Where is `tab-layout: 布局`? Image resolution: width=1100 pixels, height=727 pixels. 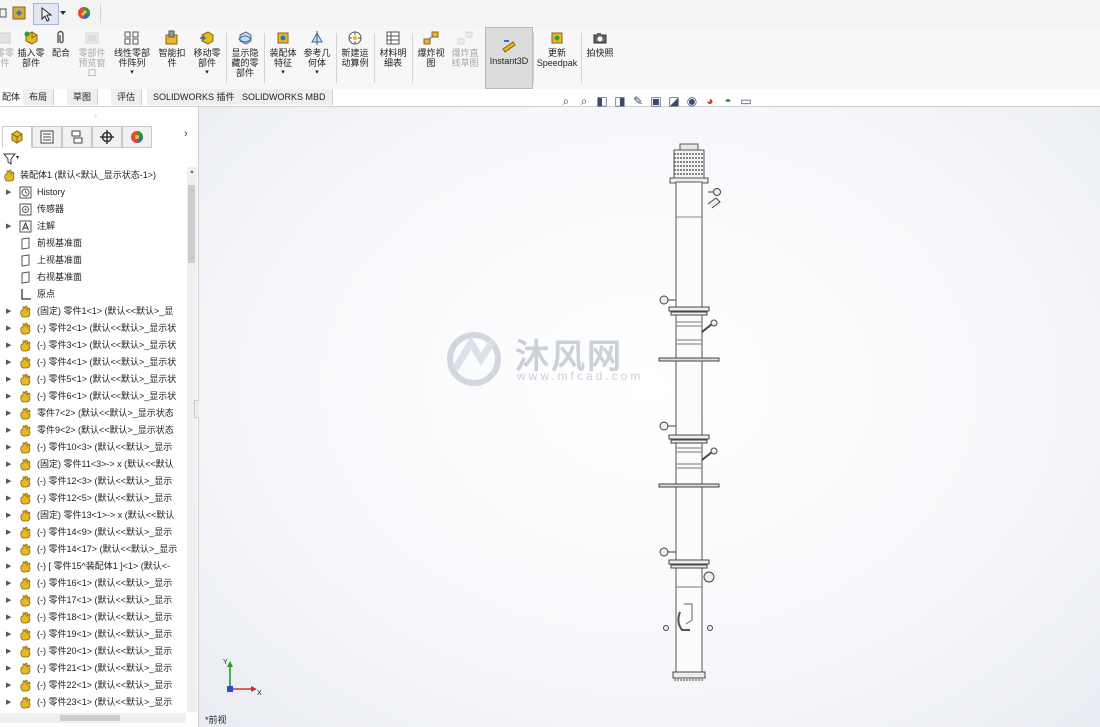 tab-layout: 布局 is located at coordinates (39, 97).